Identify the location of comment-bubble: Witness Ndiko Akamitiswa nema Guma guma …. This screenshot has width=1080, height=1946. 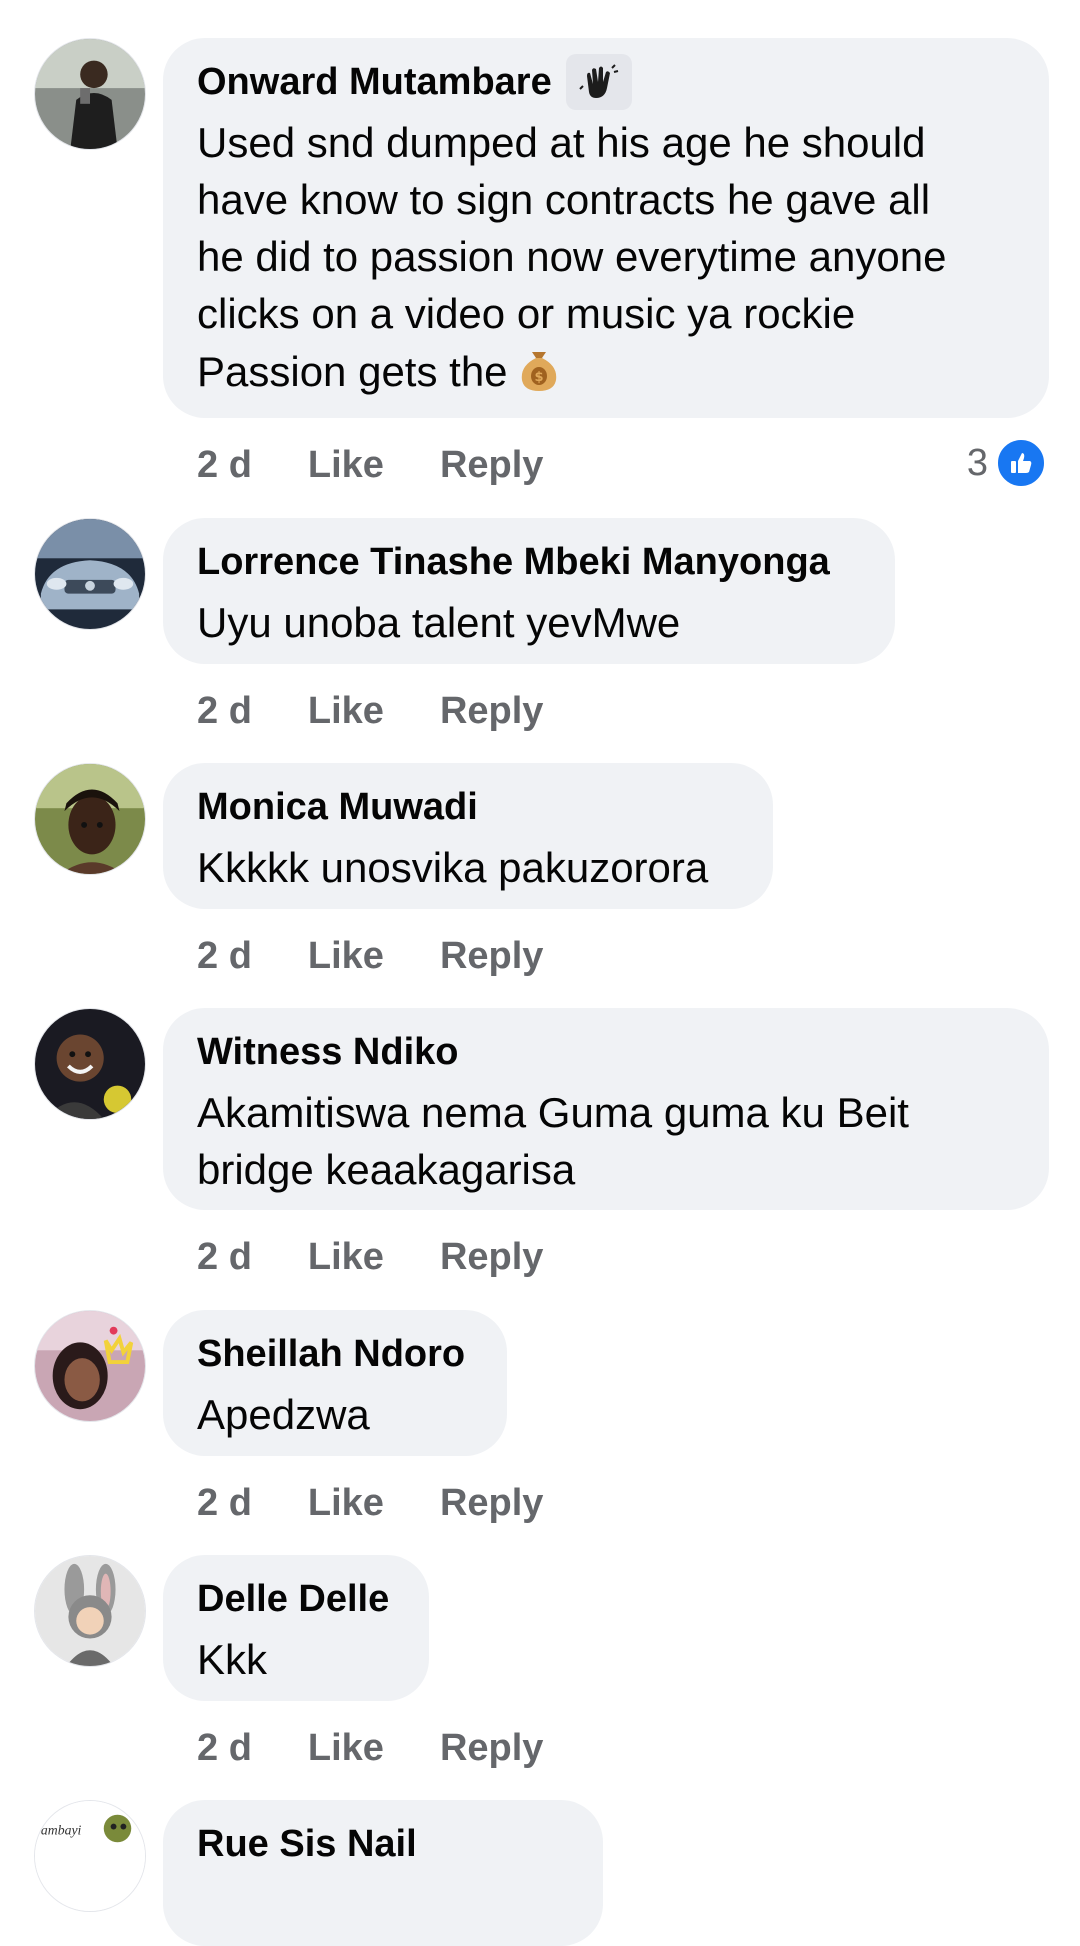
(606, 1109).